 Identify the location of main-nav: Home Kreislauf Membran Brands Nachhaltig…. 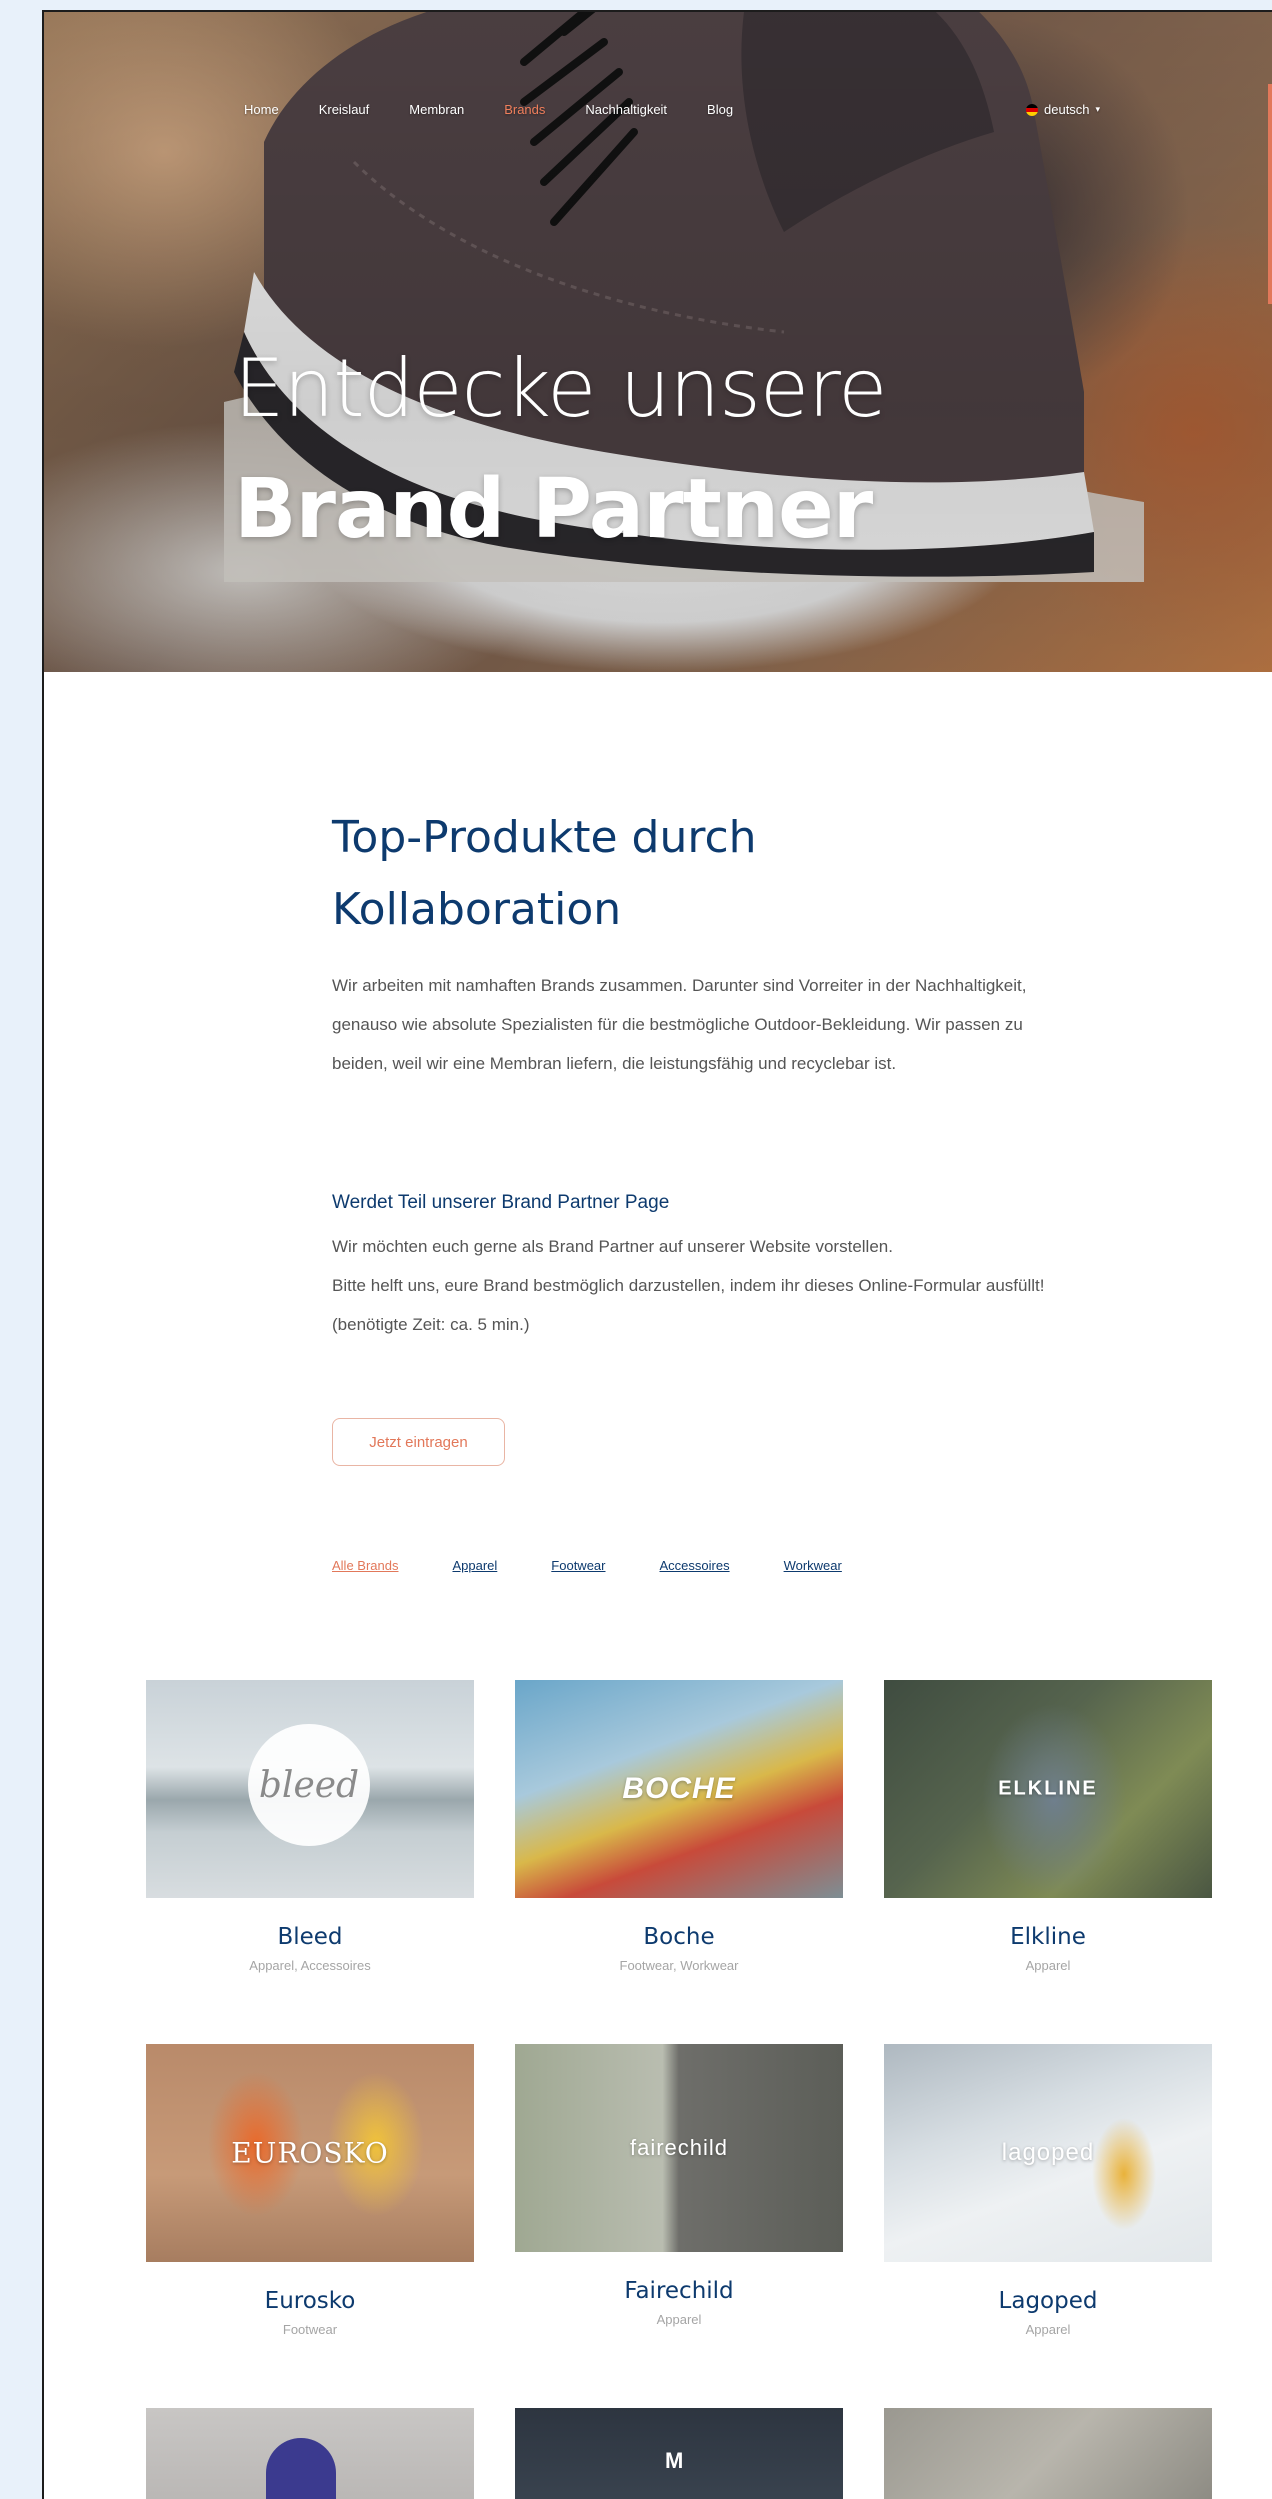
(508, 109).